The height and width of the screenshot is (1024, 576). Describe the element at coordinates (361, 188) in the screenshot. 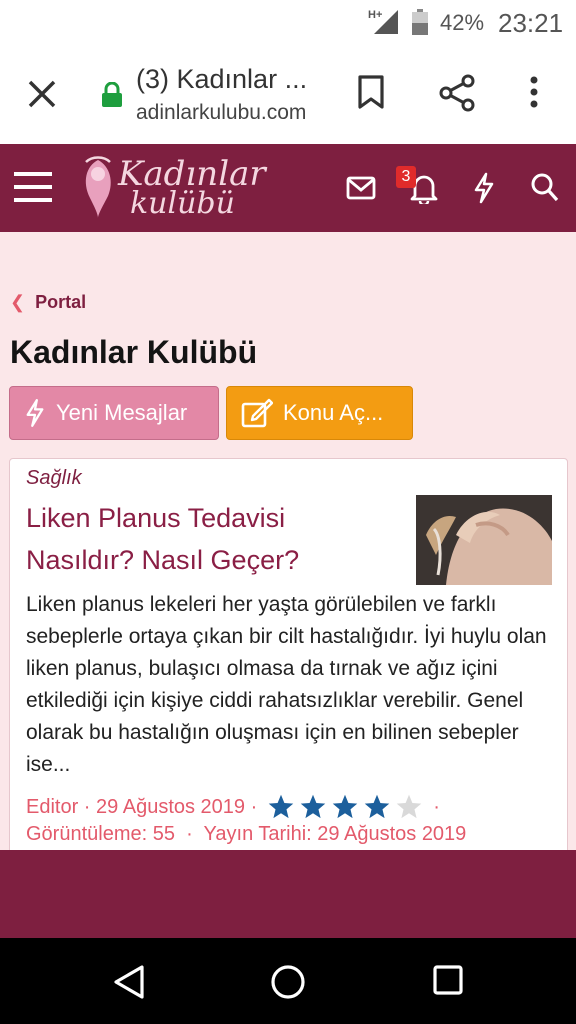

I see `mail-icon` at that location.